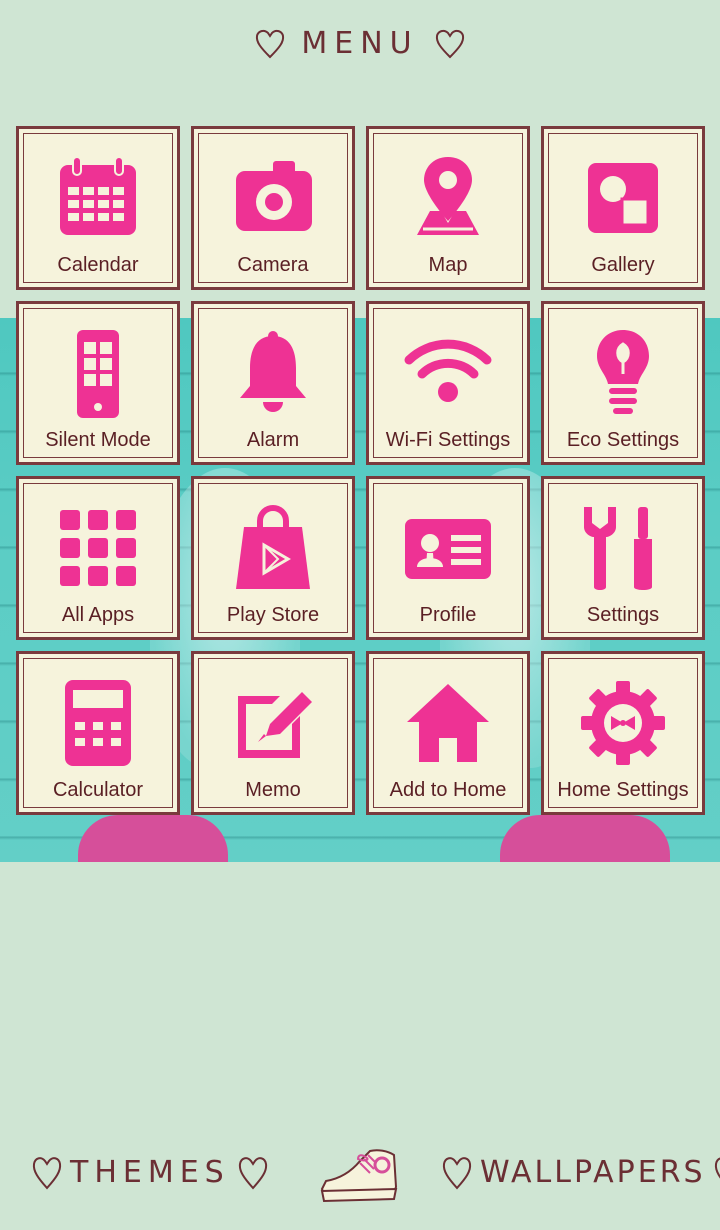 This screenshot has width=720, height=1230. Describe the element at coordinates (623, 372) in the screenshot. I see `lightbulb-icon` at that location.